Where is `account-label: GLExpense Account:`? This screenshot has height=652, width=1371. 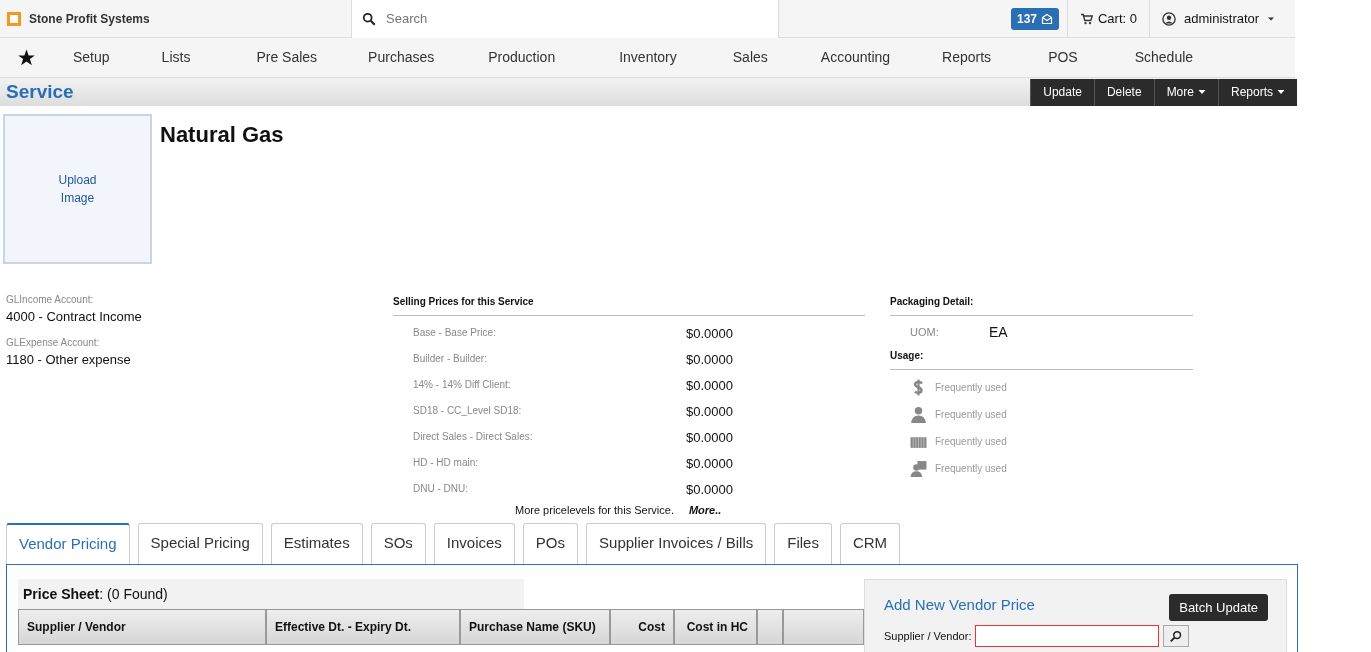
account-label: GLExpense Account: is located at coordinates (53, 342).